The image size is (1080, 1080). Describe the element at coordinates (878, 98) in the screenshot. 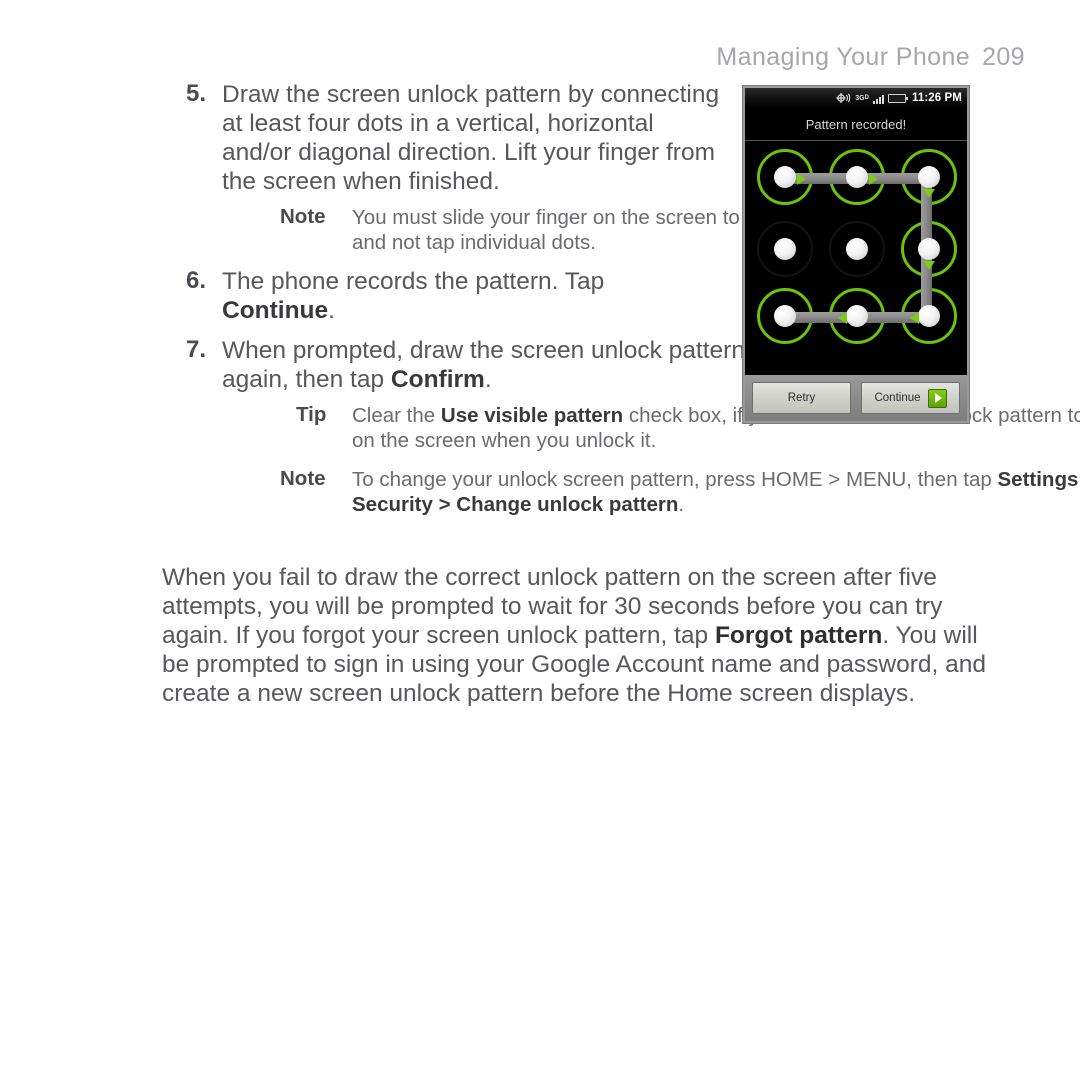

I see `signal-bars-icon` at that location.